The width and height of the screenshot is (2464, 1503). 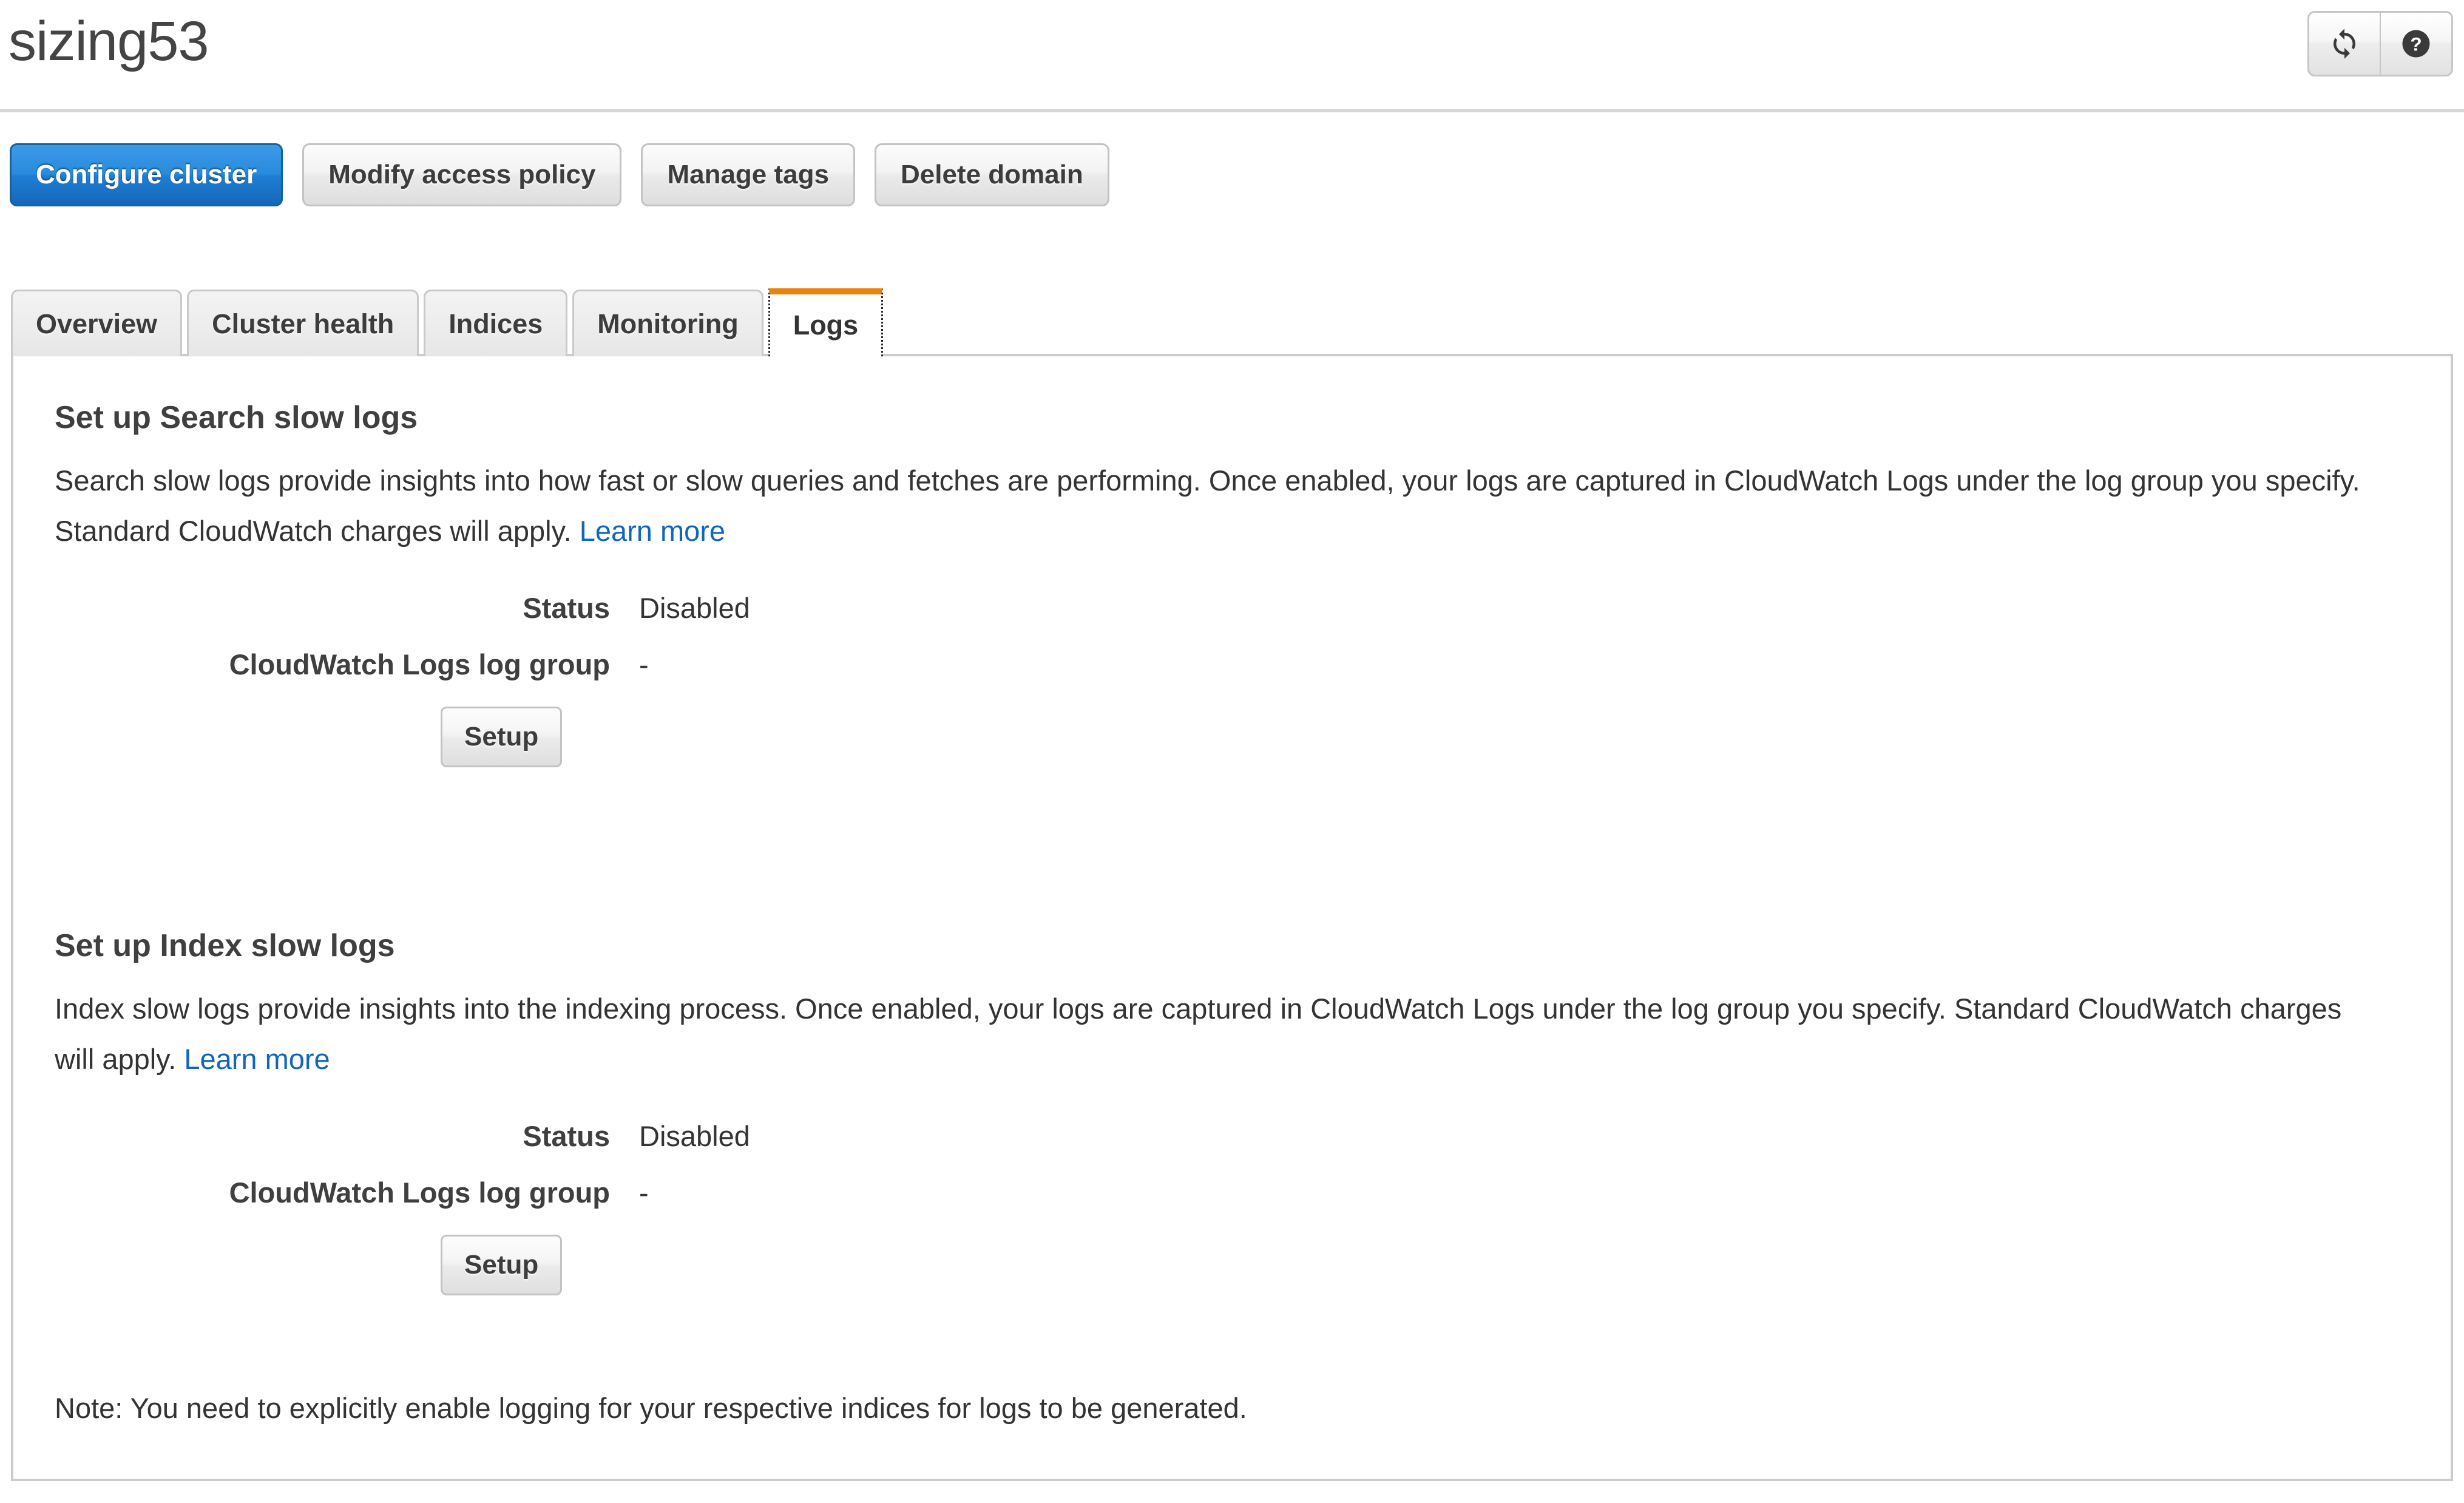 What do you see at coordinates (225, 945) in the screenshot?
I see `index-slow-logs-title: Set up Index slow logs` at bounding box center [225, 945].